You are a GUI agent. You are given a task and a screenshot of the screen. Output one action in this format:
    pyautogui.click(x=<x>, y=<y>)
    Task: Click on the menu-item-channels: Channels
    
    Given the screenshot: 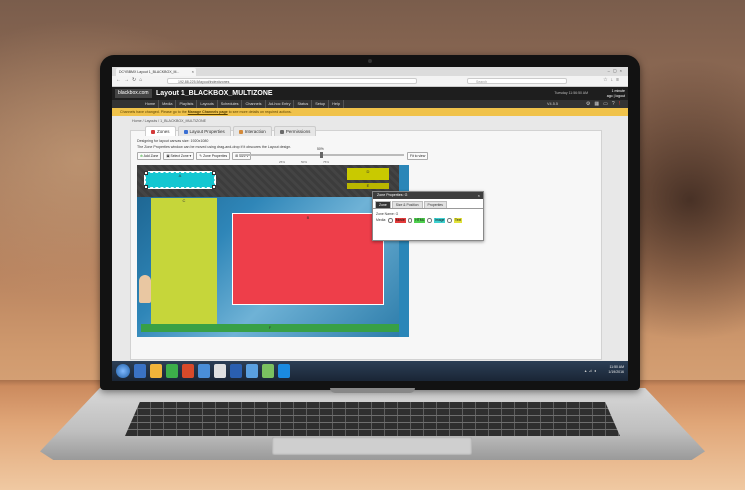 What is the action you would take?
    pyautogui.click(x=254, y=104)
    